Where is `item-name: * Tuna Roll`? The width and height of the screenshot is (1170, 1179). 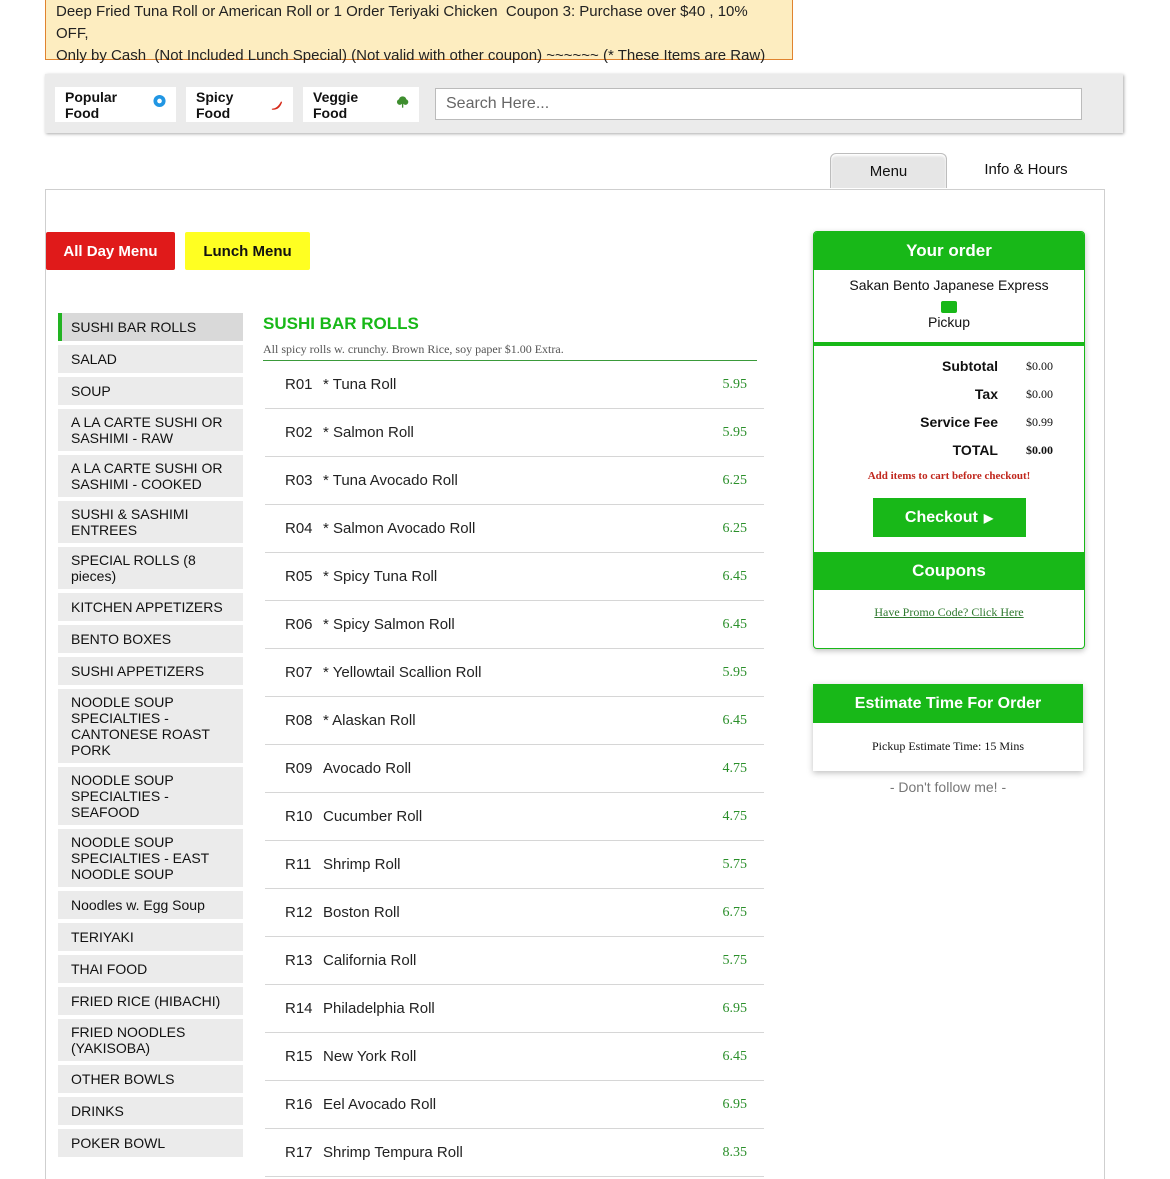 item-name: * Tuna Roll is located at coordinates (360, 384).